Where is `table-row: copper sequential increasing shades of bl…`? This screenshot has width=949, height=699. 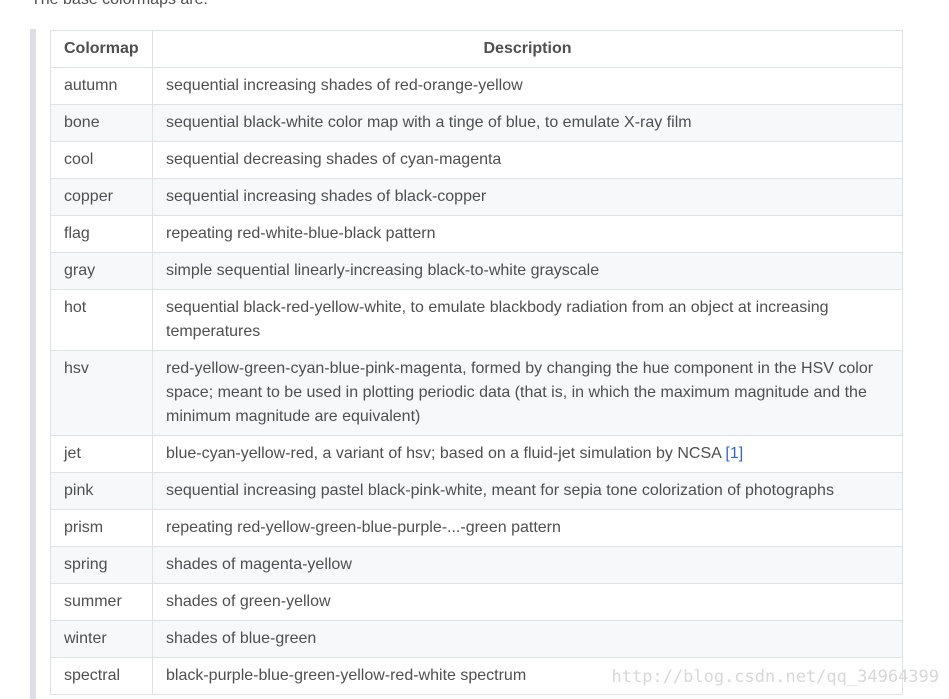 table-row: copper sequential increasing shades of bl… is located at coordinates (476, 197).